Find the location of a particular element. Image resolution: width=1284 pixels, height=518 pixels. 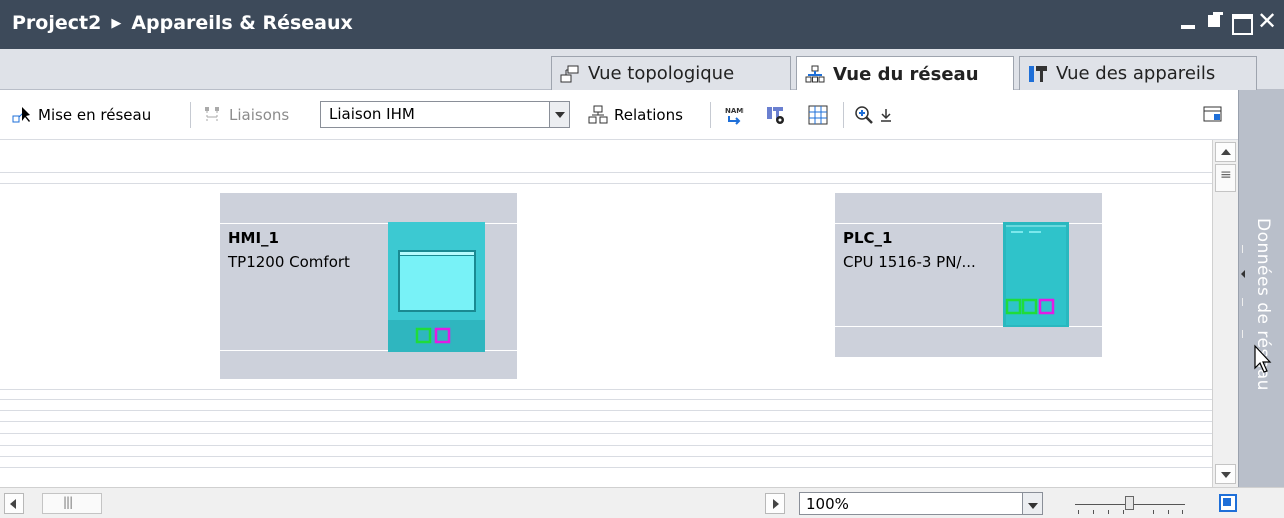

connection-type-value: Liaison IHM is located at coordinates (372, 114).